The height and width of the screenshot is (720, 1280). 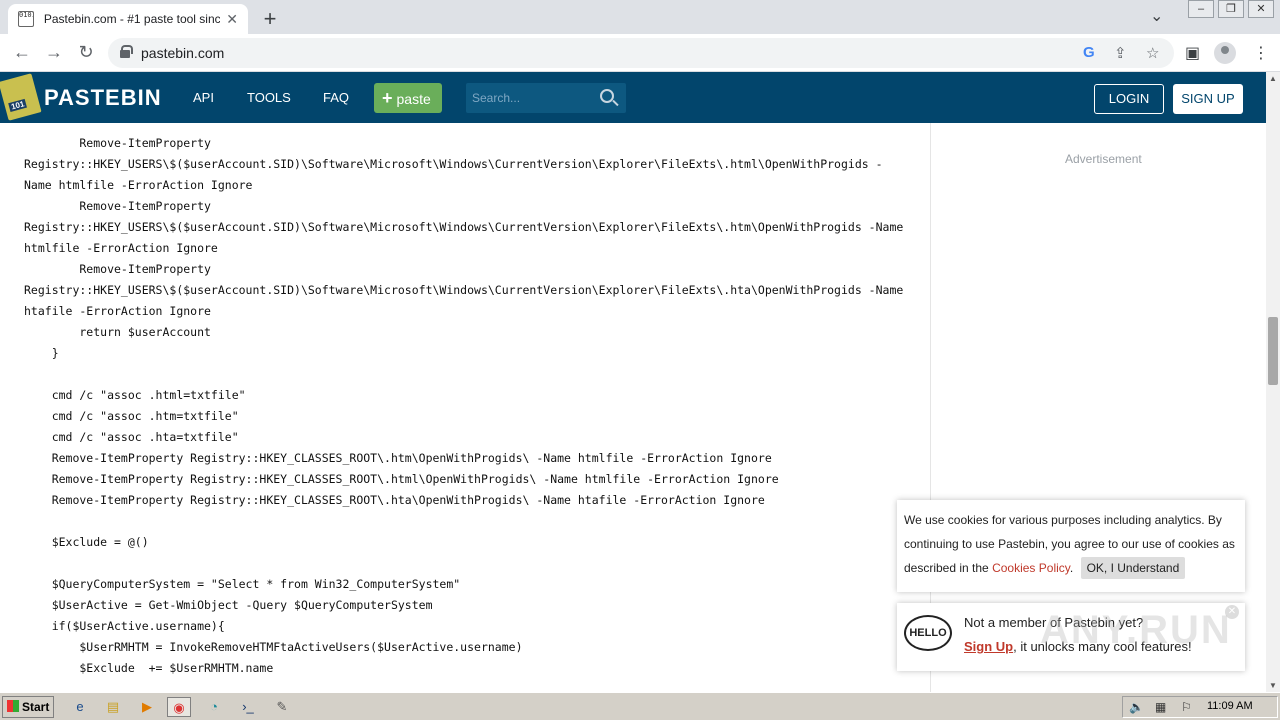 What do you see at coordinates (387, 98) in the screenshot?
I see `plus-icon: +` at bounding box center [387, 98].